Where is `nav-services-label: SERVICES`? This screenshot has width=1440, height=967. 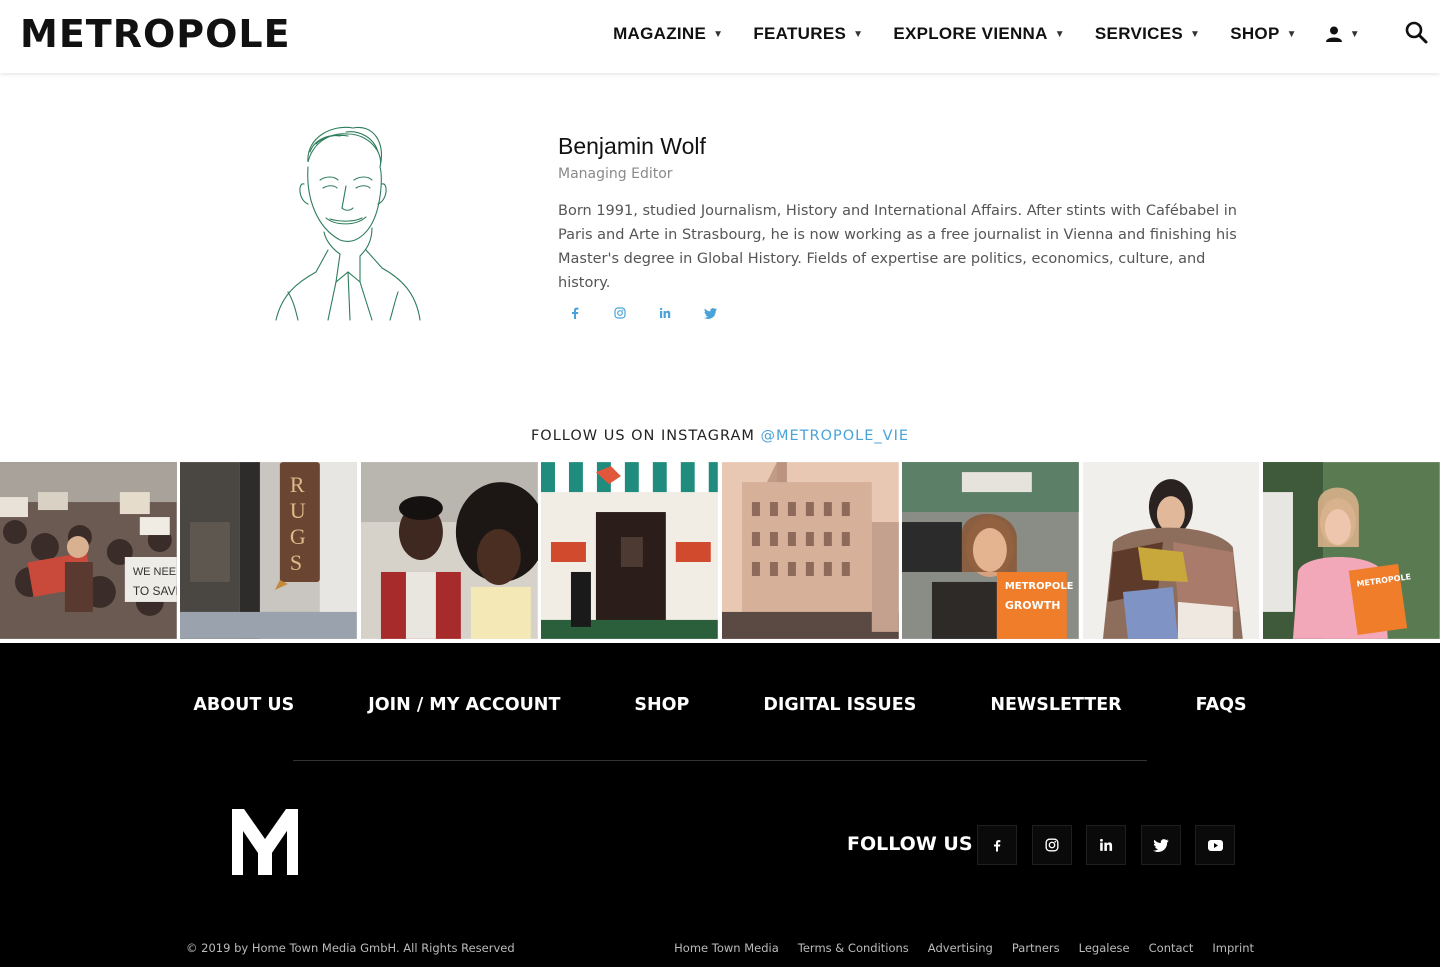
nav-services-label: SERVICES is located at coordinates (1138, 33).